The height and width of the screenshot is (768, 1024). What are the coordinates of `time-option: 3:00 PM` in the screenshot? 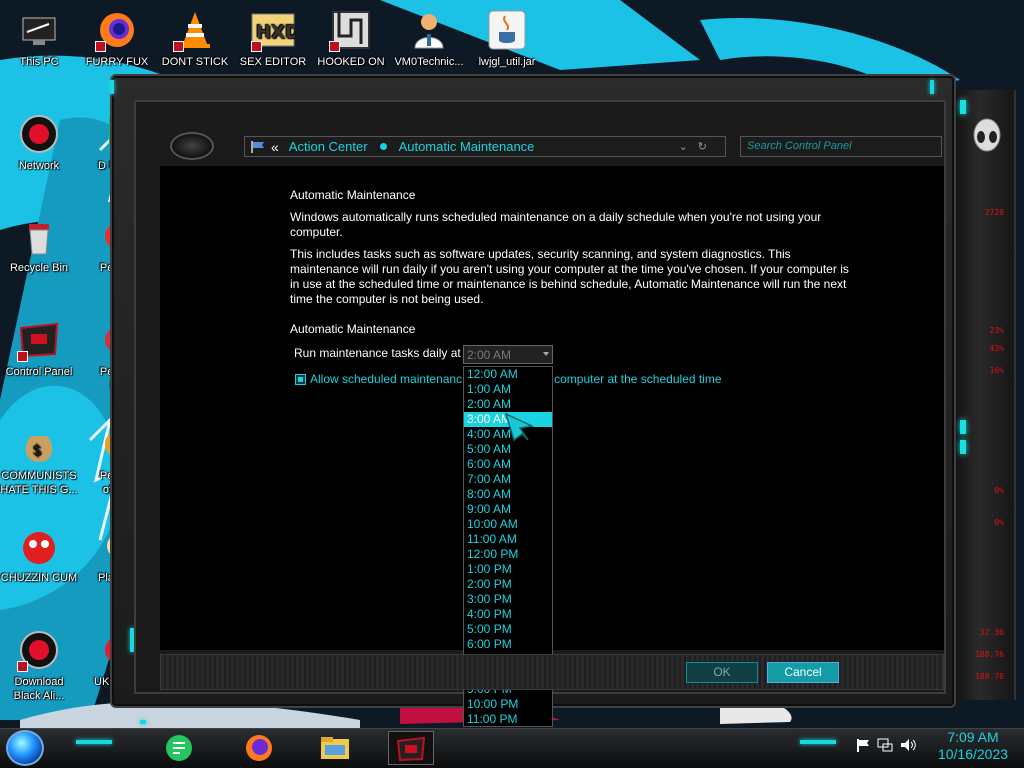 It's located at (508, 599).